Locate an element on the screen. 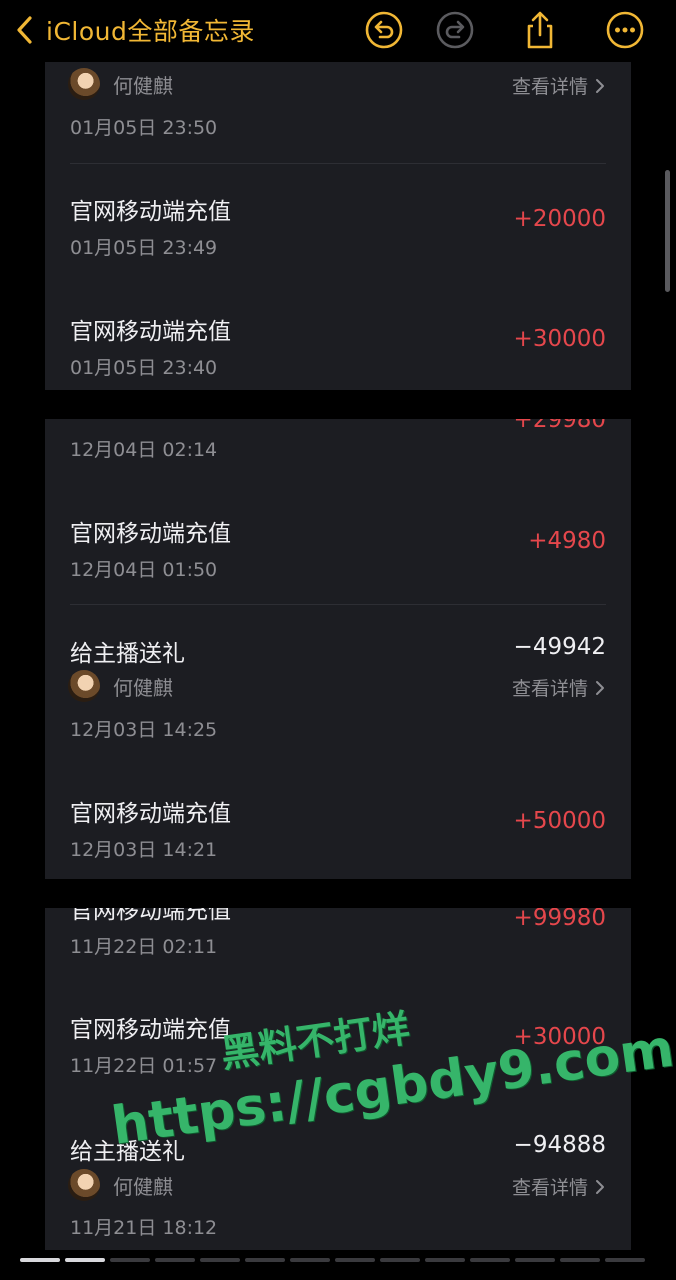 The height and width of the screenshot is (1280, 676). transaction-amount: −49942 is located at coordinates (559, 647).